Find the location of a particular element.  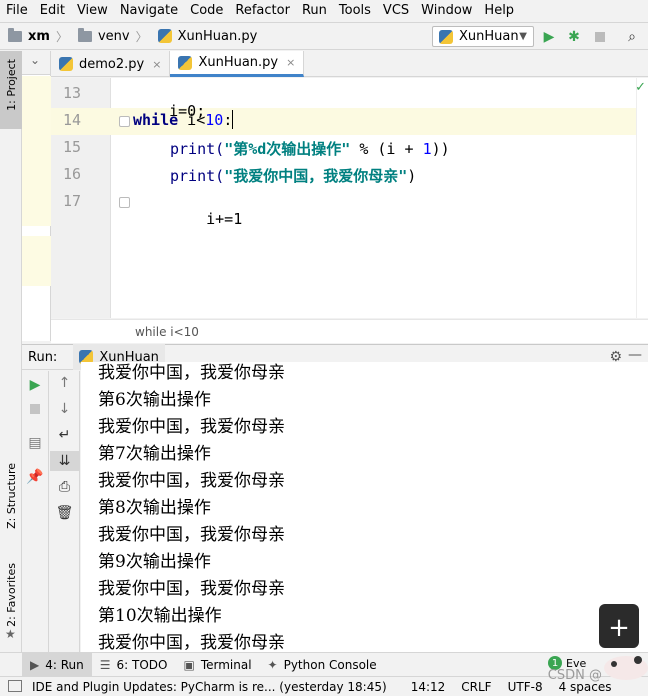

menu-edit: Edit is located at coordinates (52, 11).